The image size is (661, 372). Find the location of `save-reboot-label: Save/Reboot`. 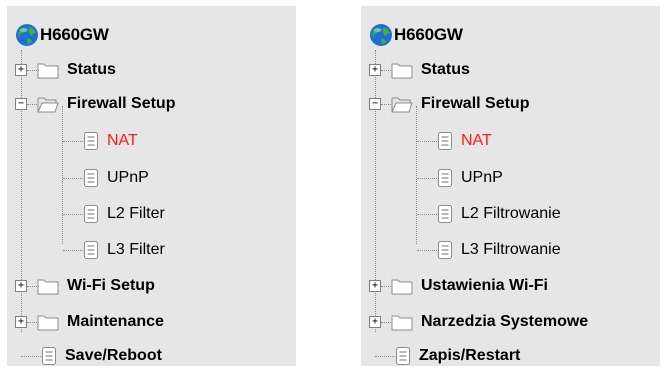

save-reboot-label: Save/Reboot is located at coordinates (113, 355).